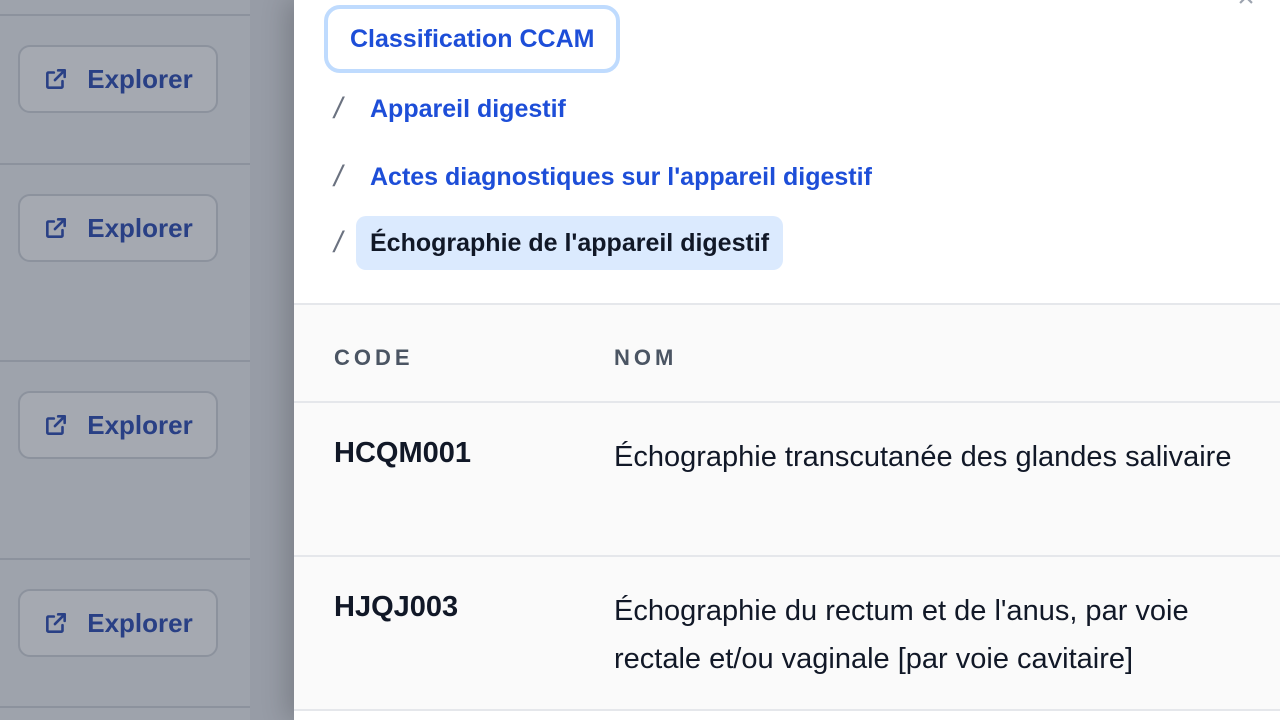  I want to click on background-gutter, so click(272, 360).